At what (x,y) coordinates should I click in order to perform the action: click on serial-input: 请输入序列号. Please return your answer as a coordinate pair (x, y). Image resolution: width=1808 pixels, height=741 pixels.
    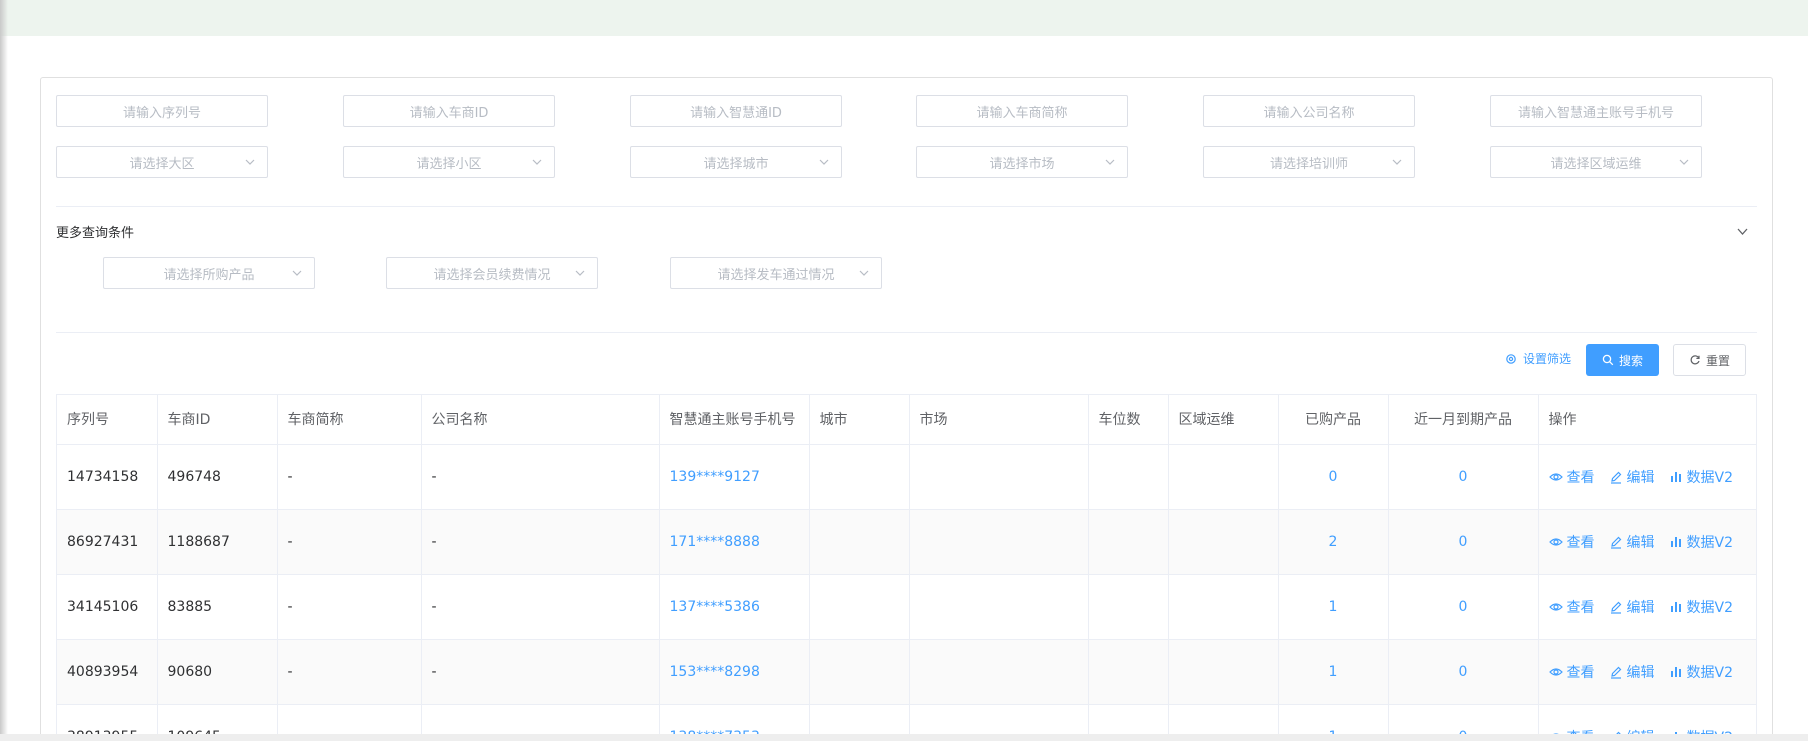
    Looking at the image, I should click on (162, 111).